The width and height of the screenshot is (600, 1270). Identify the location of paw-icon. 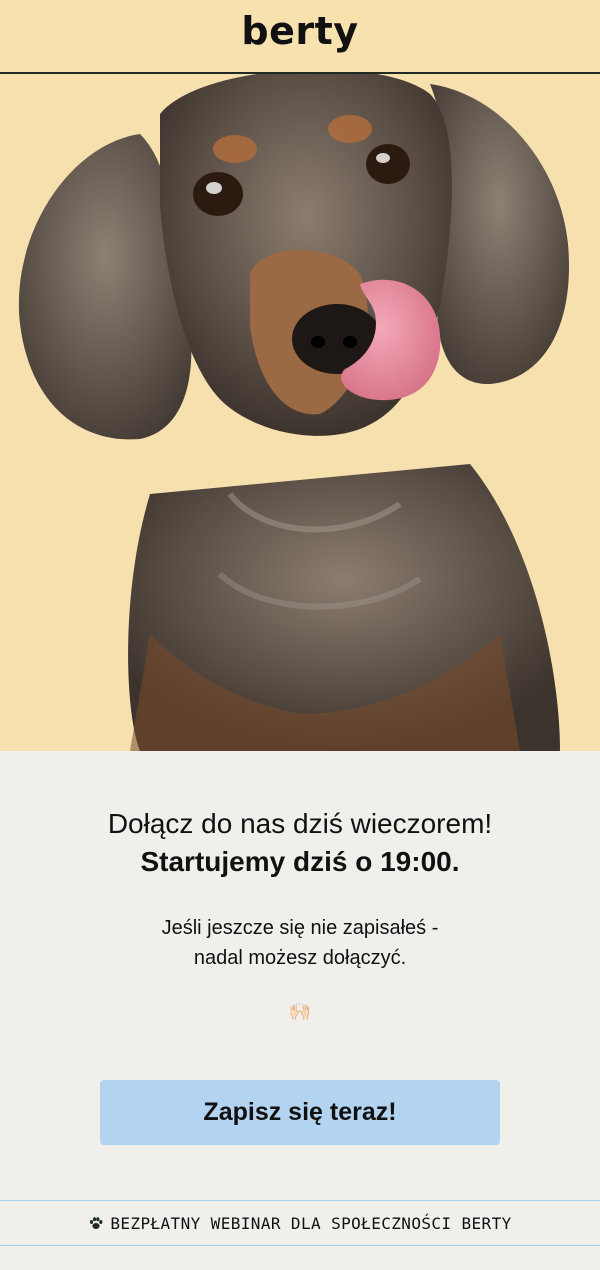
(96, 1223).